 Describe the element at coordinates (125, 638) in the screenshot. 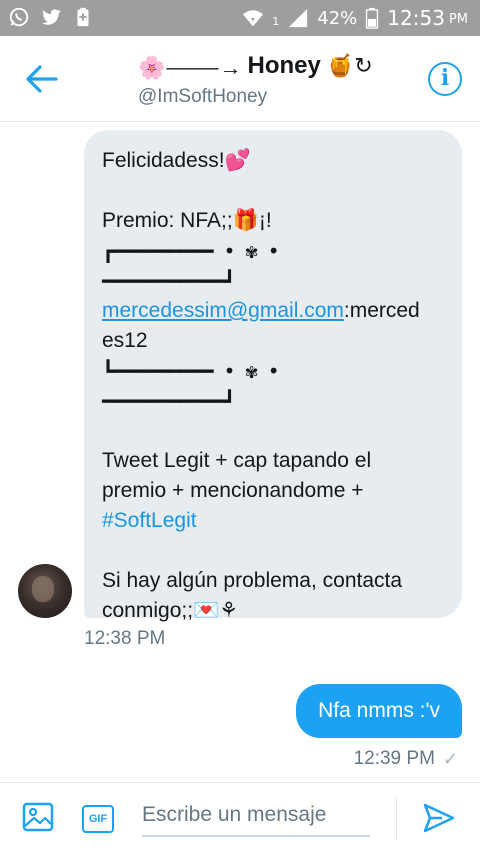

I see `incoming-timestamp: 12:38 PM` at that location.